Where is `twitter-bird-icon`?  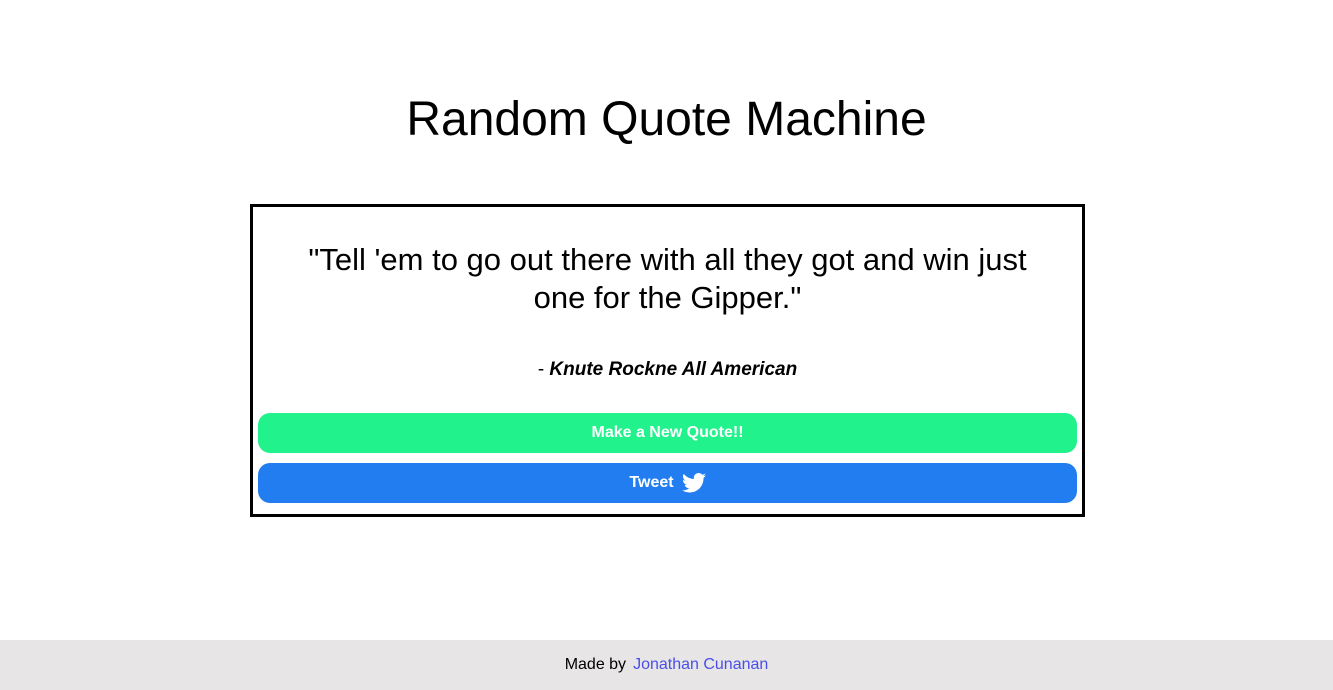
twitter-bird-icon is located at coordinates (693, 483).